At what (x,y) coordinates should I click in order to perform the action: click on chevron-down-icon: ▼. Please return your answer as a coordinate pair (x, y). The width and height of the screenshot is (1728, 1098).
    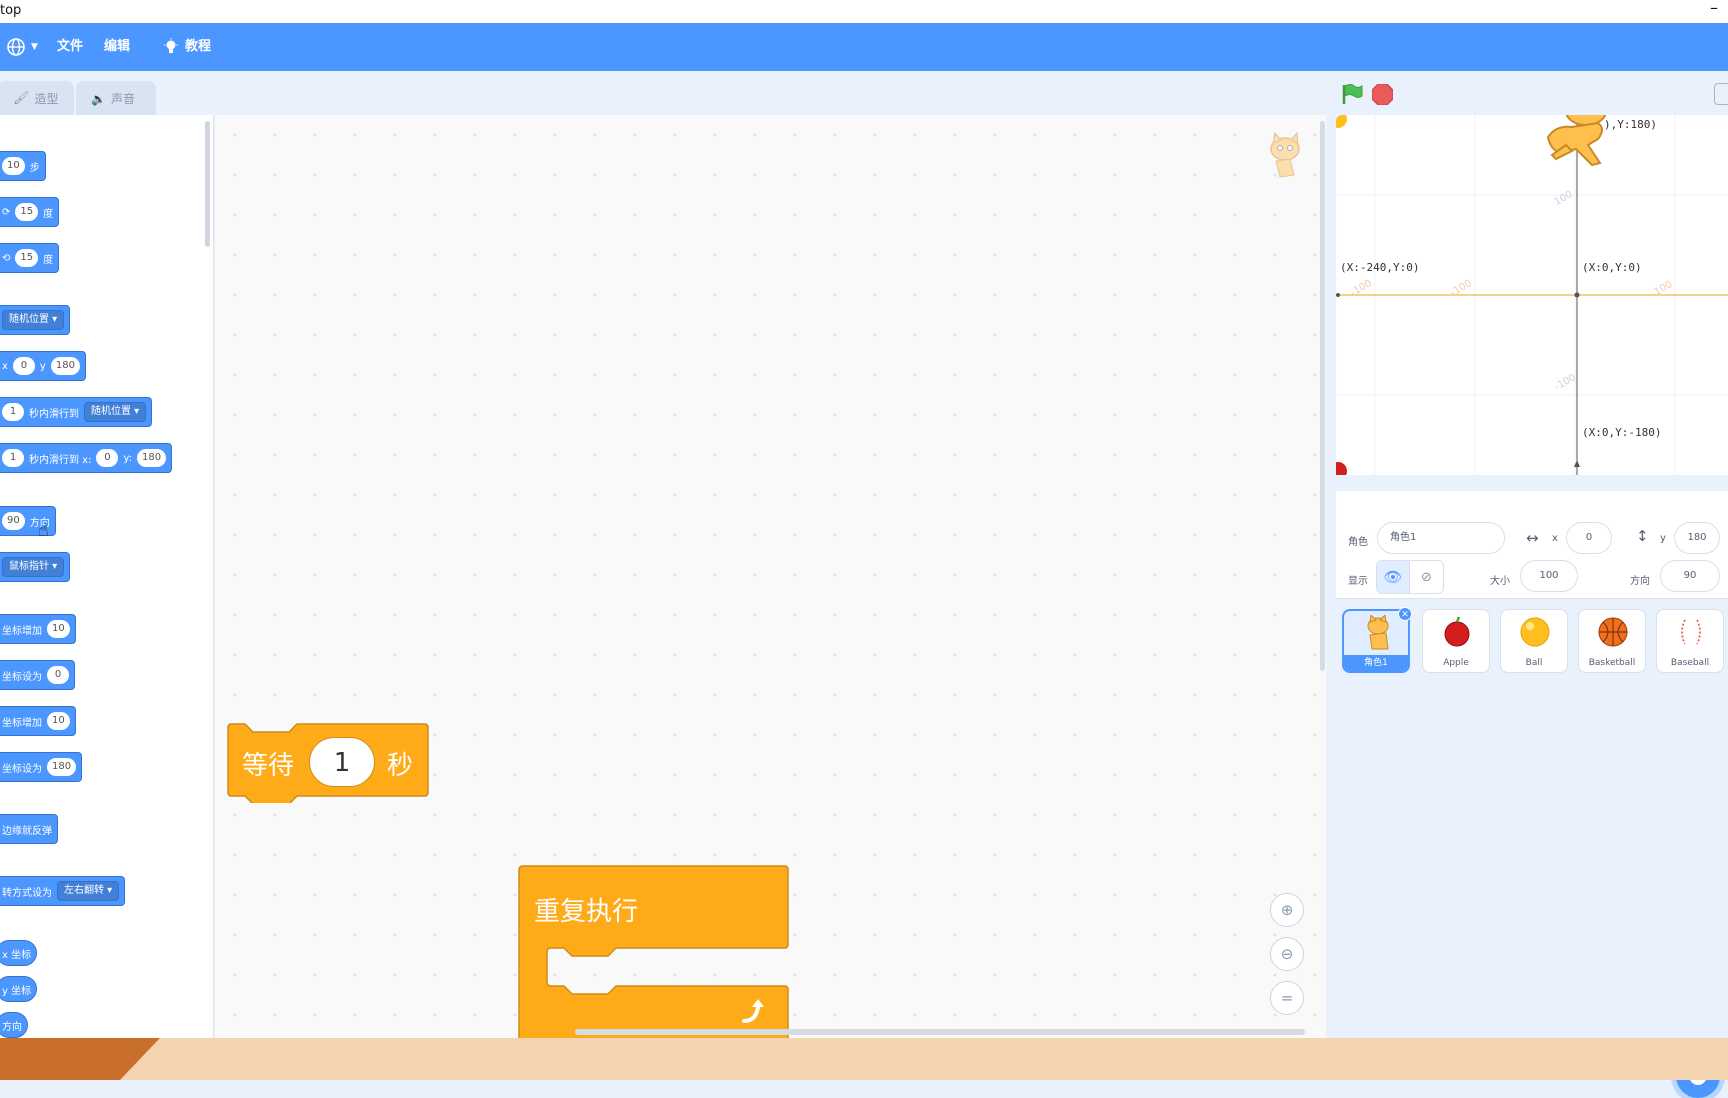
    Looking at the image, I should click on (34, 47).